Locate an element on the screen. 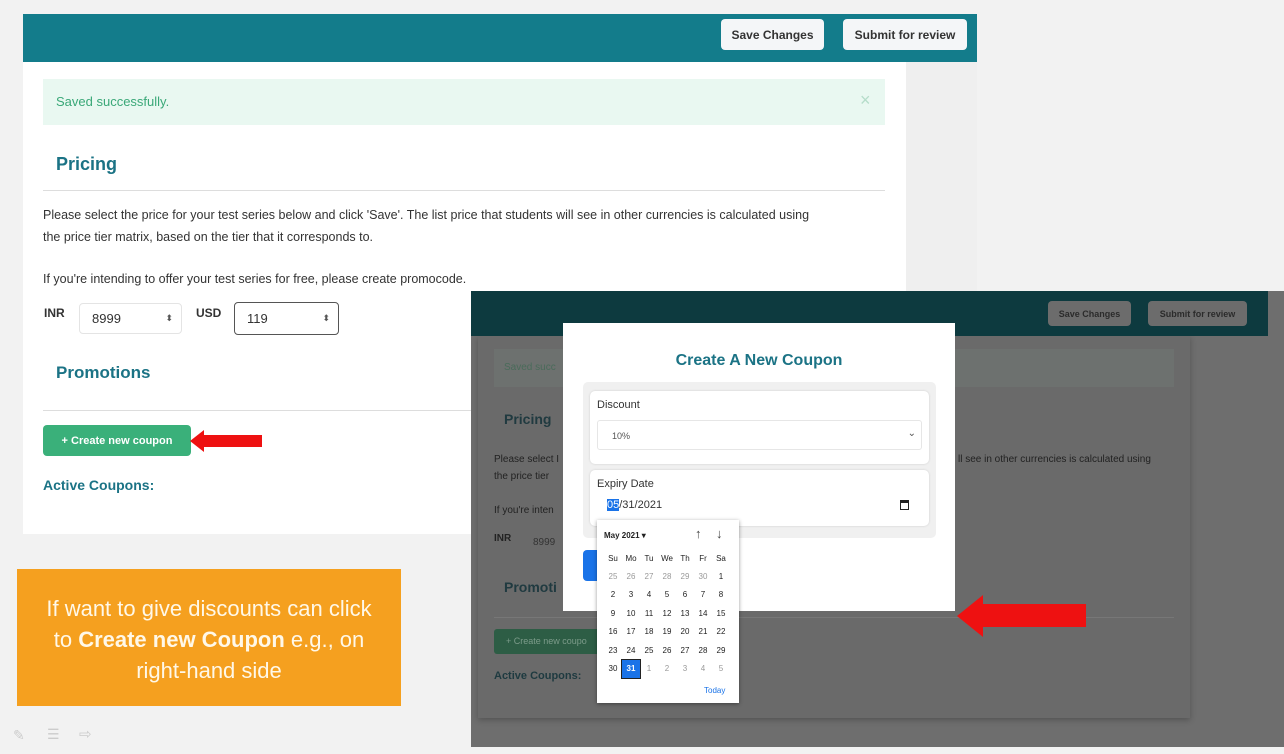 The image size is (1284, 754). calendar-week: 23 24 25 26 27 28 29 is located at coordinates (667, 650).